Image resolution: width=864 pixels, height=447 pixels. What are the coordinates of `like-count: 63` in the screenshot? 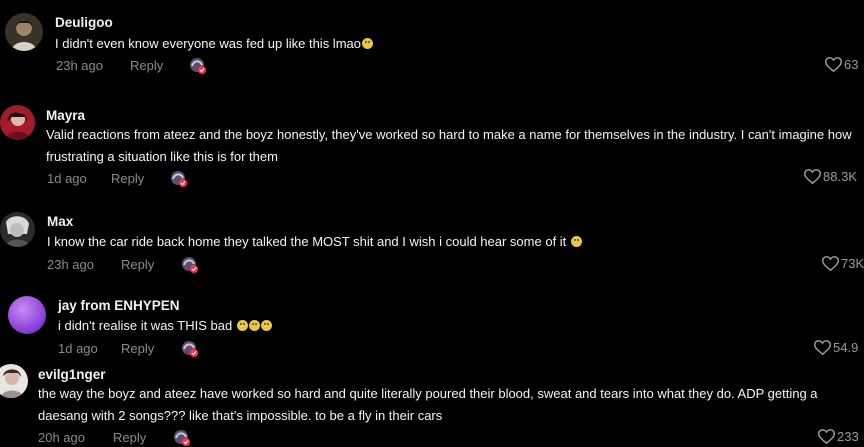 It's located at (851, 64).